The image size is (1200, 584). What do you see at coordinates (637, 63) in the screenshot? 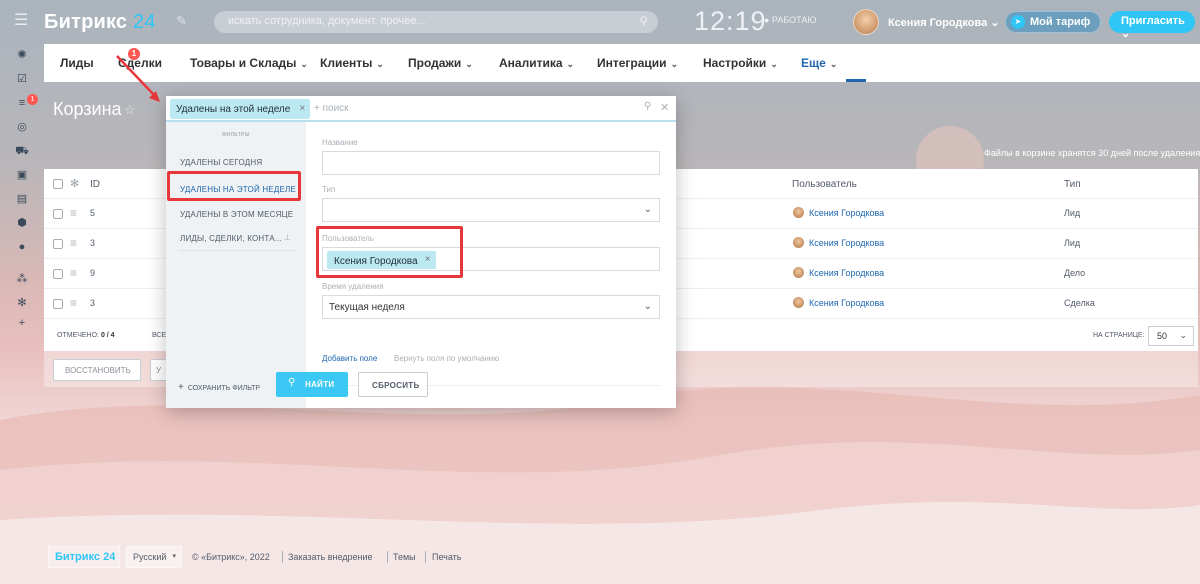
I see `nav-item-integrations: Интеграции ⌄` at bounding box center [637, 63].